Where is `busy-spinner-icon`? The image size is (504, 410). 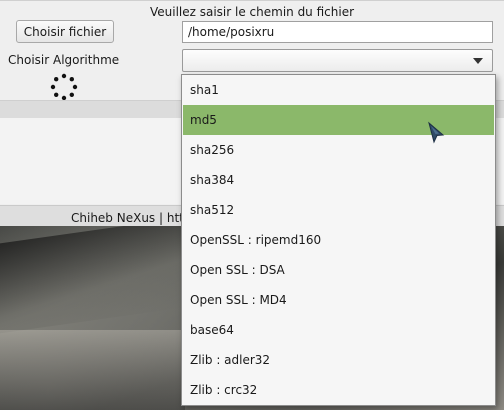
busy-spinner-icon is located at coordinates (64, 87).